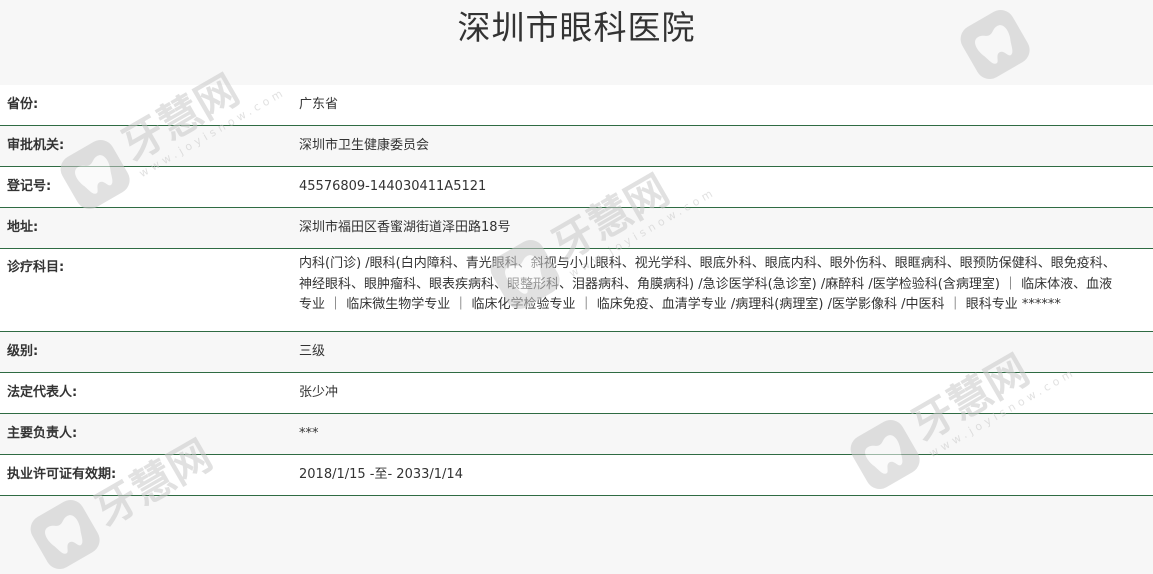 This screenshot has width=1153, height=574. What do you see at coordinates (23, 104) in the screenshot?
I see `row-label-province: 省份:` at bounding box center [23, 104].